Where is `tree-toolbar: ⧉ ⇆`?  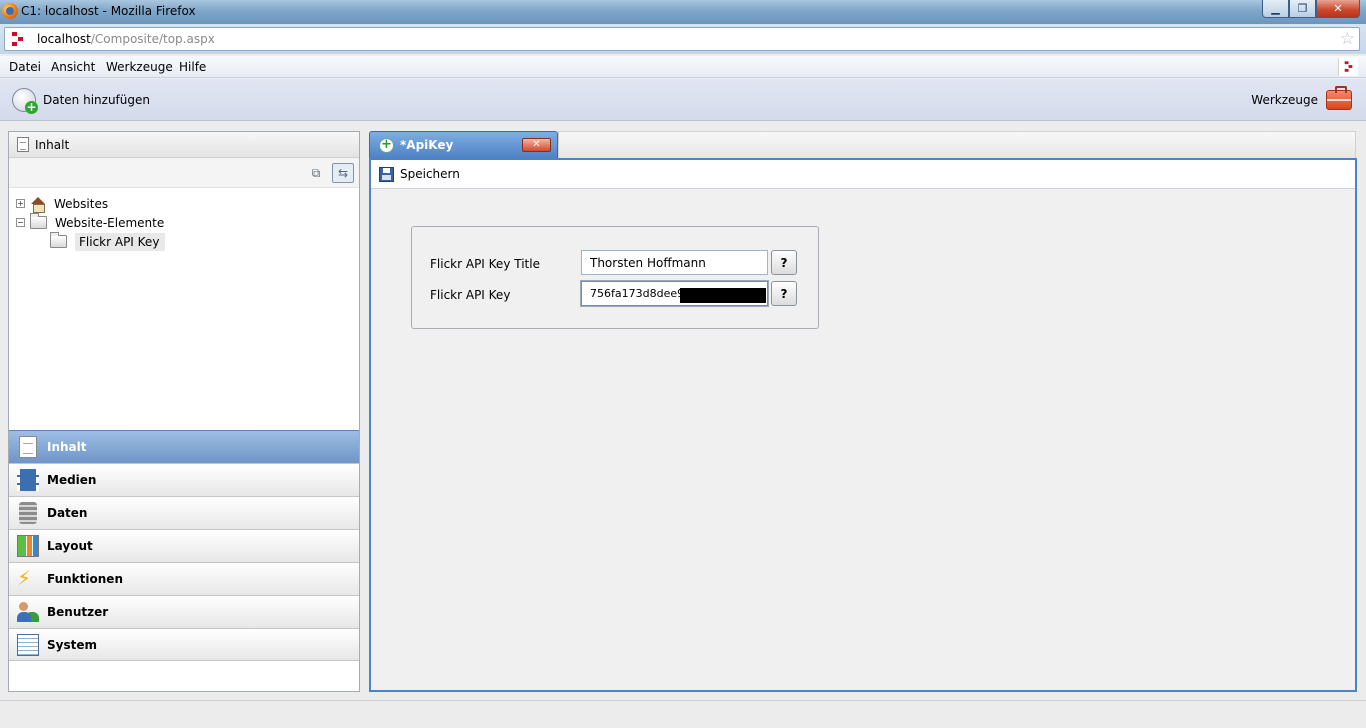
tree-toolbar: ⧉ ⇆ is located at coordinates (184, 173).